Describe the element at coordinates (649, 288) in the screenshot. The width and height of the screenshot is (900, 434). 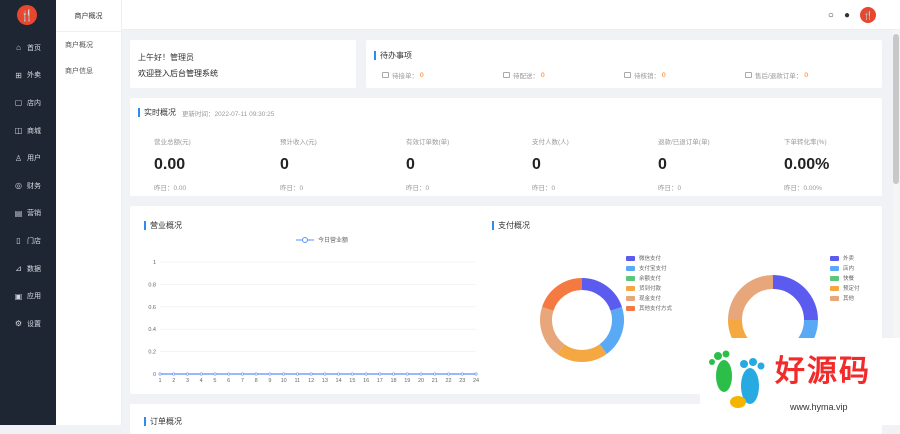
I see `legend-item: 货到付款` at that location.